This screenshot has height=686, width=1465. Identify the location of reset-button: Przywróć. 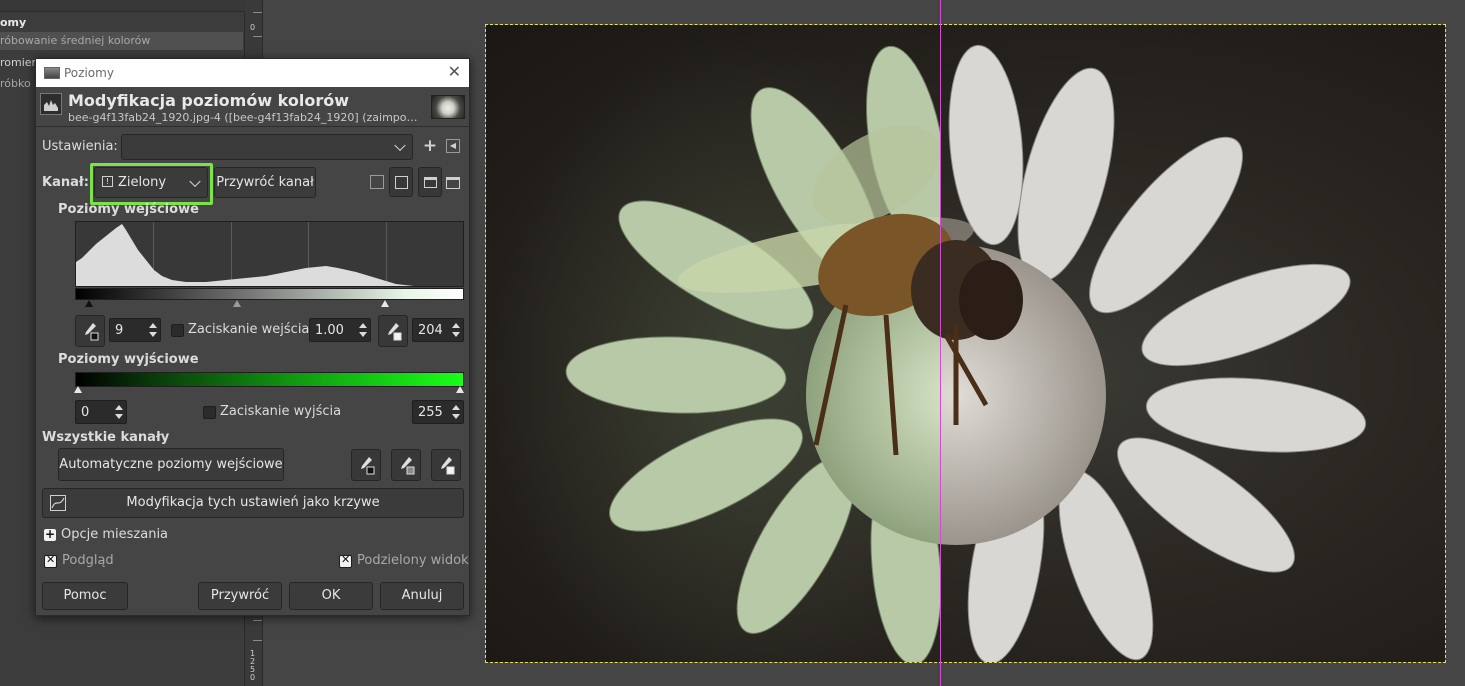
(240, 596).